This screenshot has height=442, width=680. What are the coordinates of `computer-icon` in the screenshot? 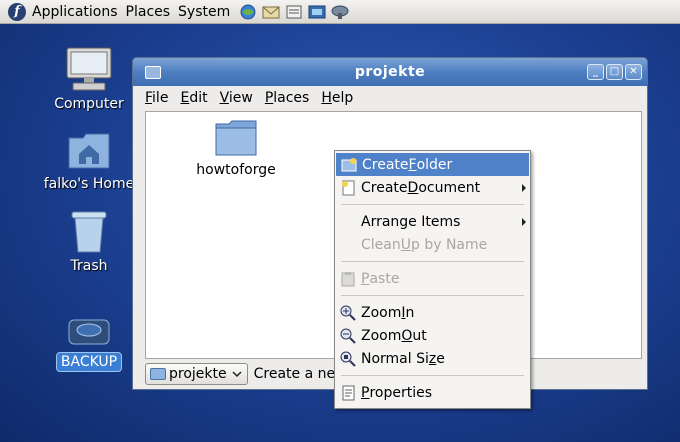 It's located at (89, 69).